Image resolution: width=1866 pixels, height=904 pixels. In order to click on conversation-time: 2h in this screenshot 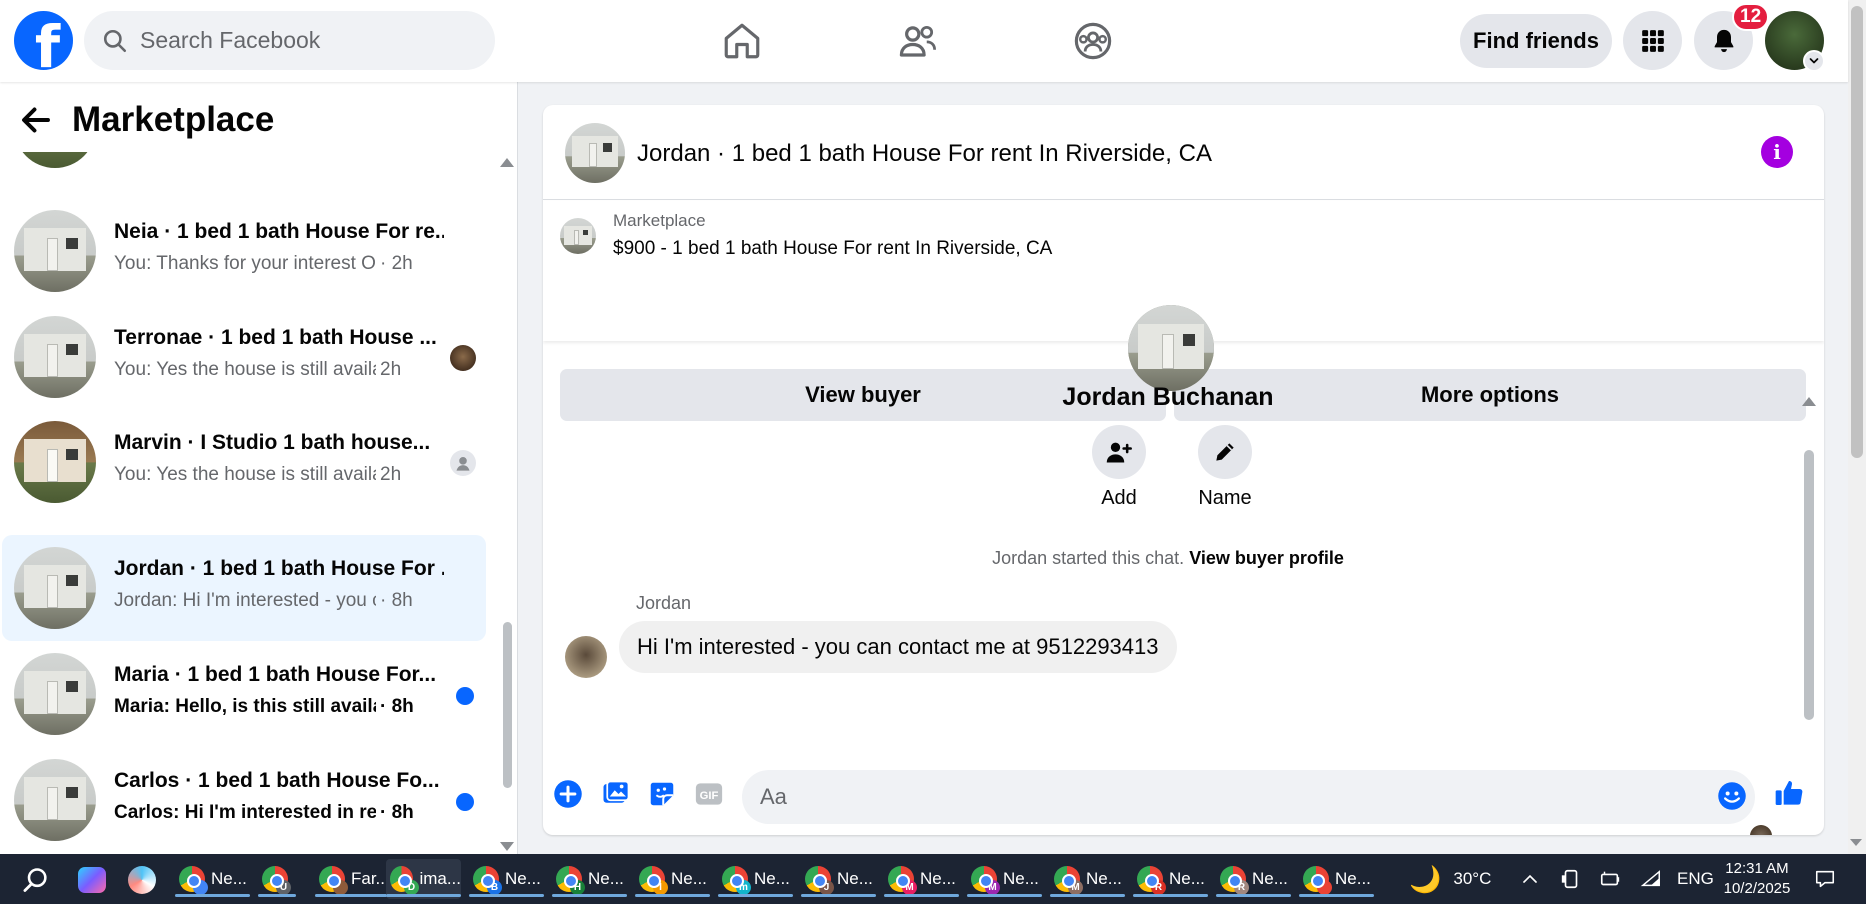, I will do `click(391, 474)`.